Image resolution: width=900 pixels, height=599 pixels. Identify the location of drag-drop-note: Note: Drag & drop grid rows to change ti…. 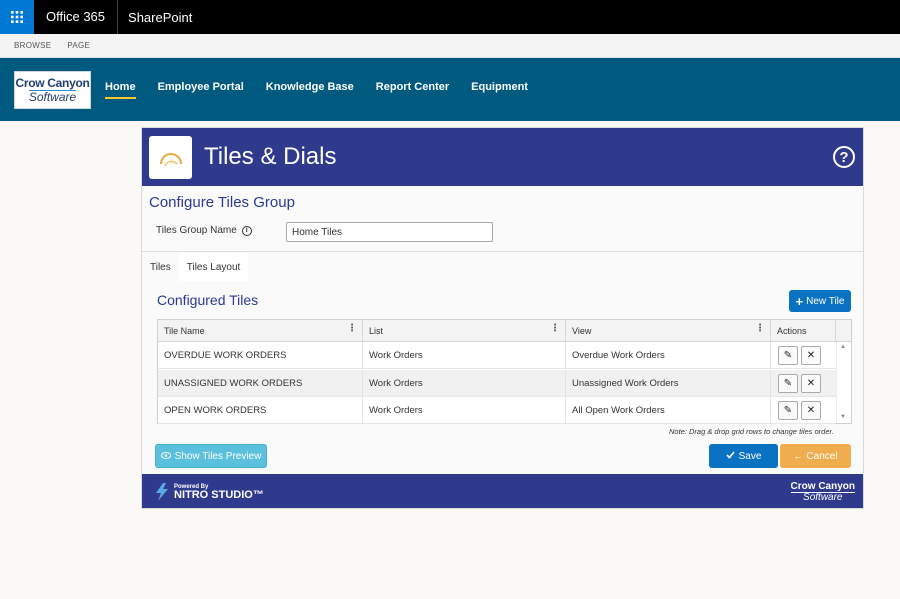
(751, 431).